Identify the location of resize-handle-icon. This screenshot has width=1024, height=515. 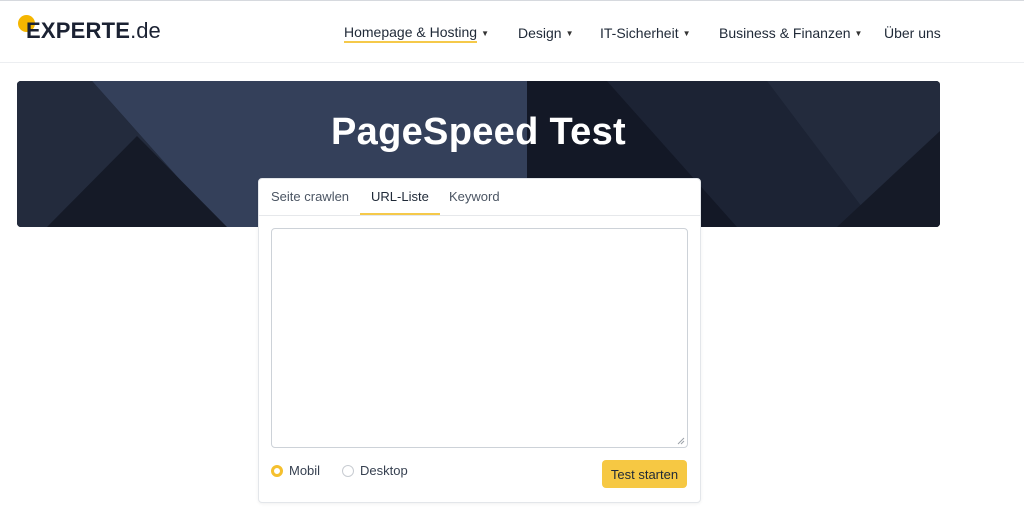
(681, 441).